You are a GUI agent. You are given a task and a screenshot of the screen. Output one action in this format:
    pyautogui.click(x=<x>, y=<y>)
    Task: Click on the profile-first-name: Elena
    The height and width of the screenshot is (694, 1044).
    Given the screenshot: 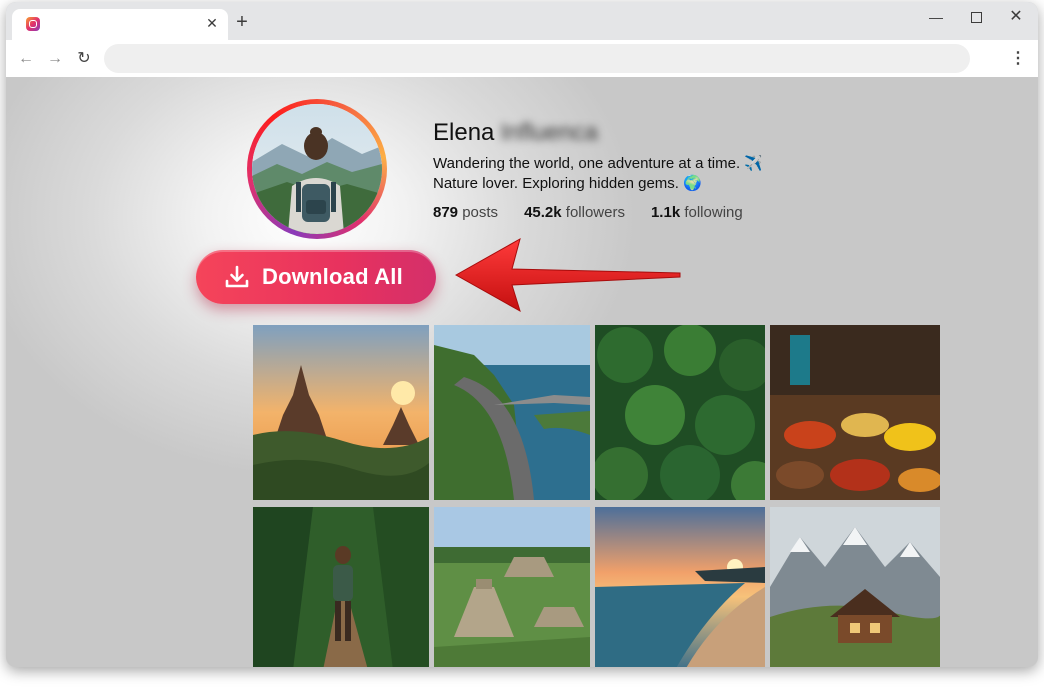 What is the action you would take?
    pyautogui.click(x=464, y=132)
    